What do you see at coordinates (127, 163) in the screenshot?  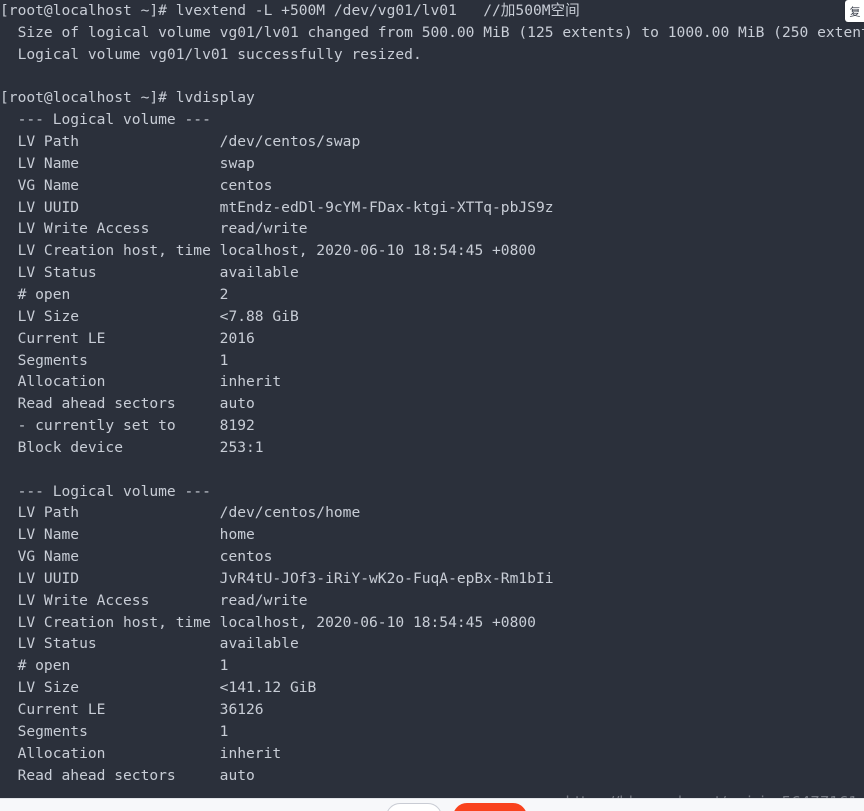 I see `terminal-line: LV Name swap` at bounding box center [127, 163].